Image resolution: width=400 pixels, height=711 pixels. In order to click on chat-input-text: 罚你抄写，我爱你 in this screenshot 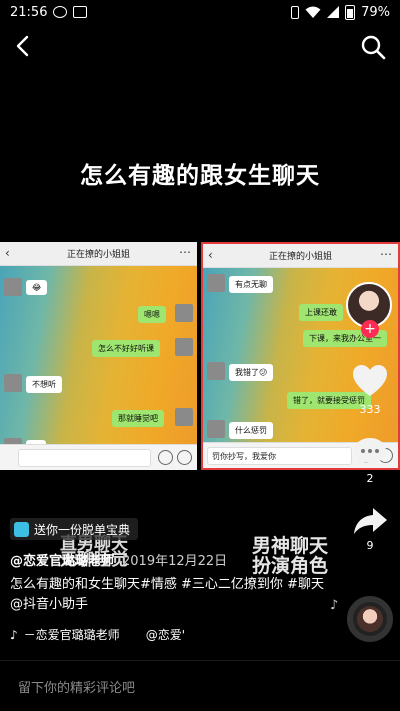, I will do `click(244, 456)`.